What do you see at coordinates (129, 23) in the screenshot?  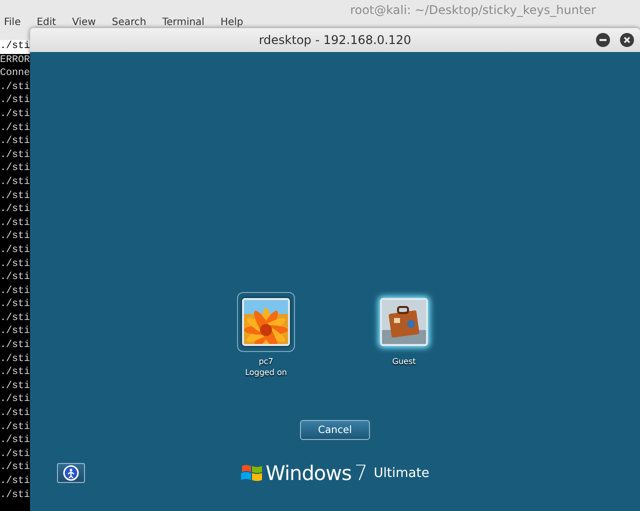 I see `menu-item: Search` at bounding box center [129, 23].